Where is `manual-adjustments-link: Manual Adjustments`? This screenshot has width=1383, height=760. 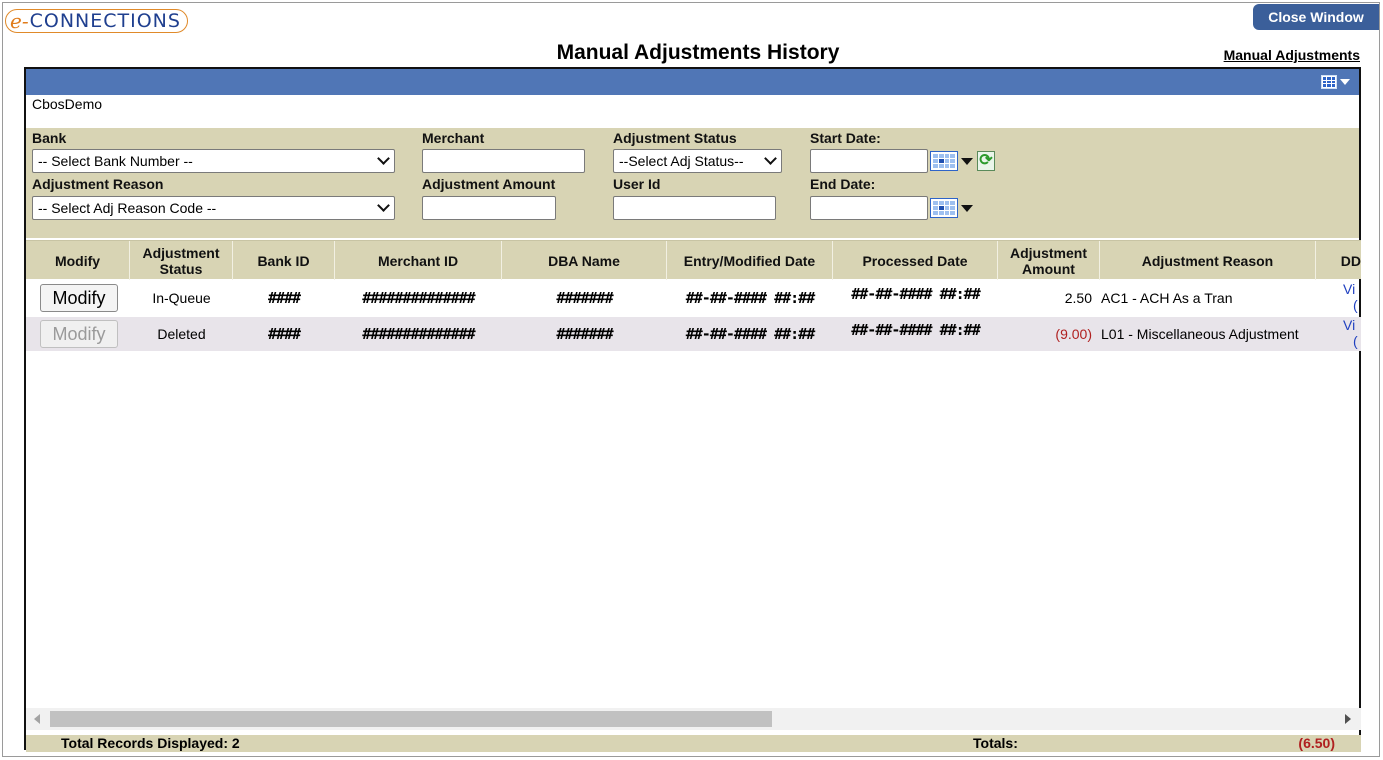 manual-adjustments-link: Manual Adjustments is located at coordinates (1292, 55).